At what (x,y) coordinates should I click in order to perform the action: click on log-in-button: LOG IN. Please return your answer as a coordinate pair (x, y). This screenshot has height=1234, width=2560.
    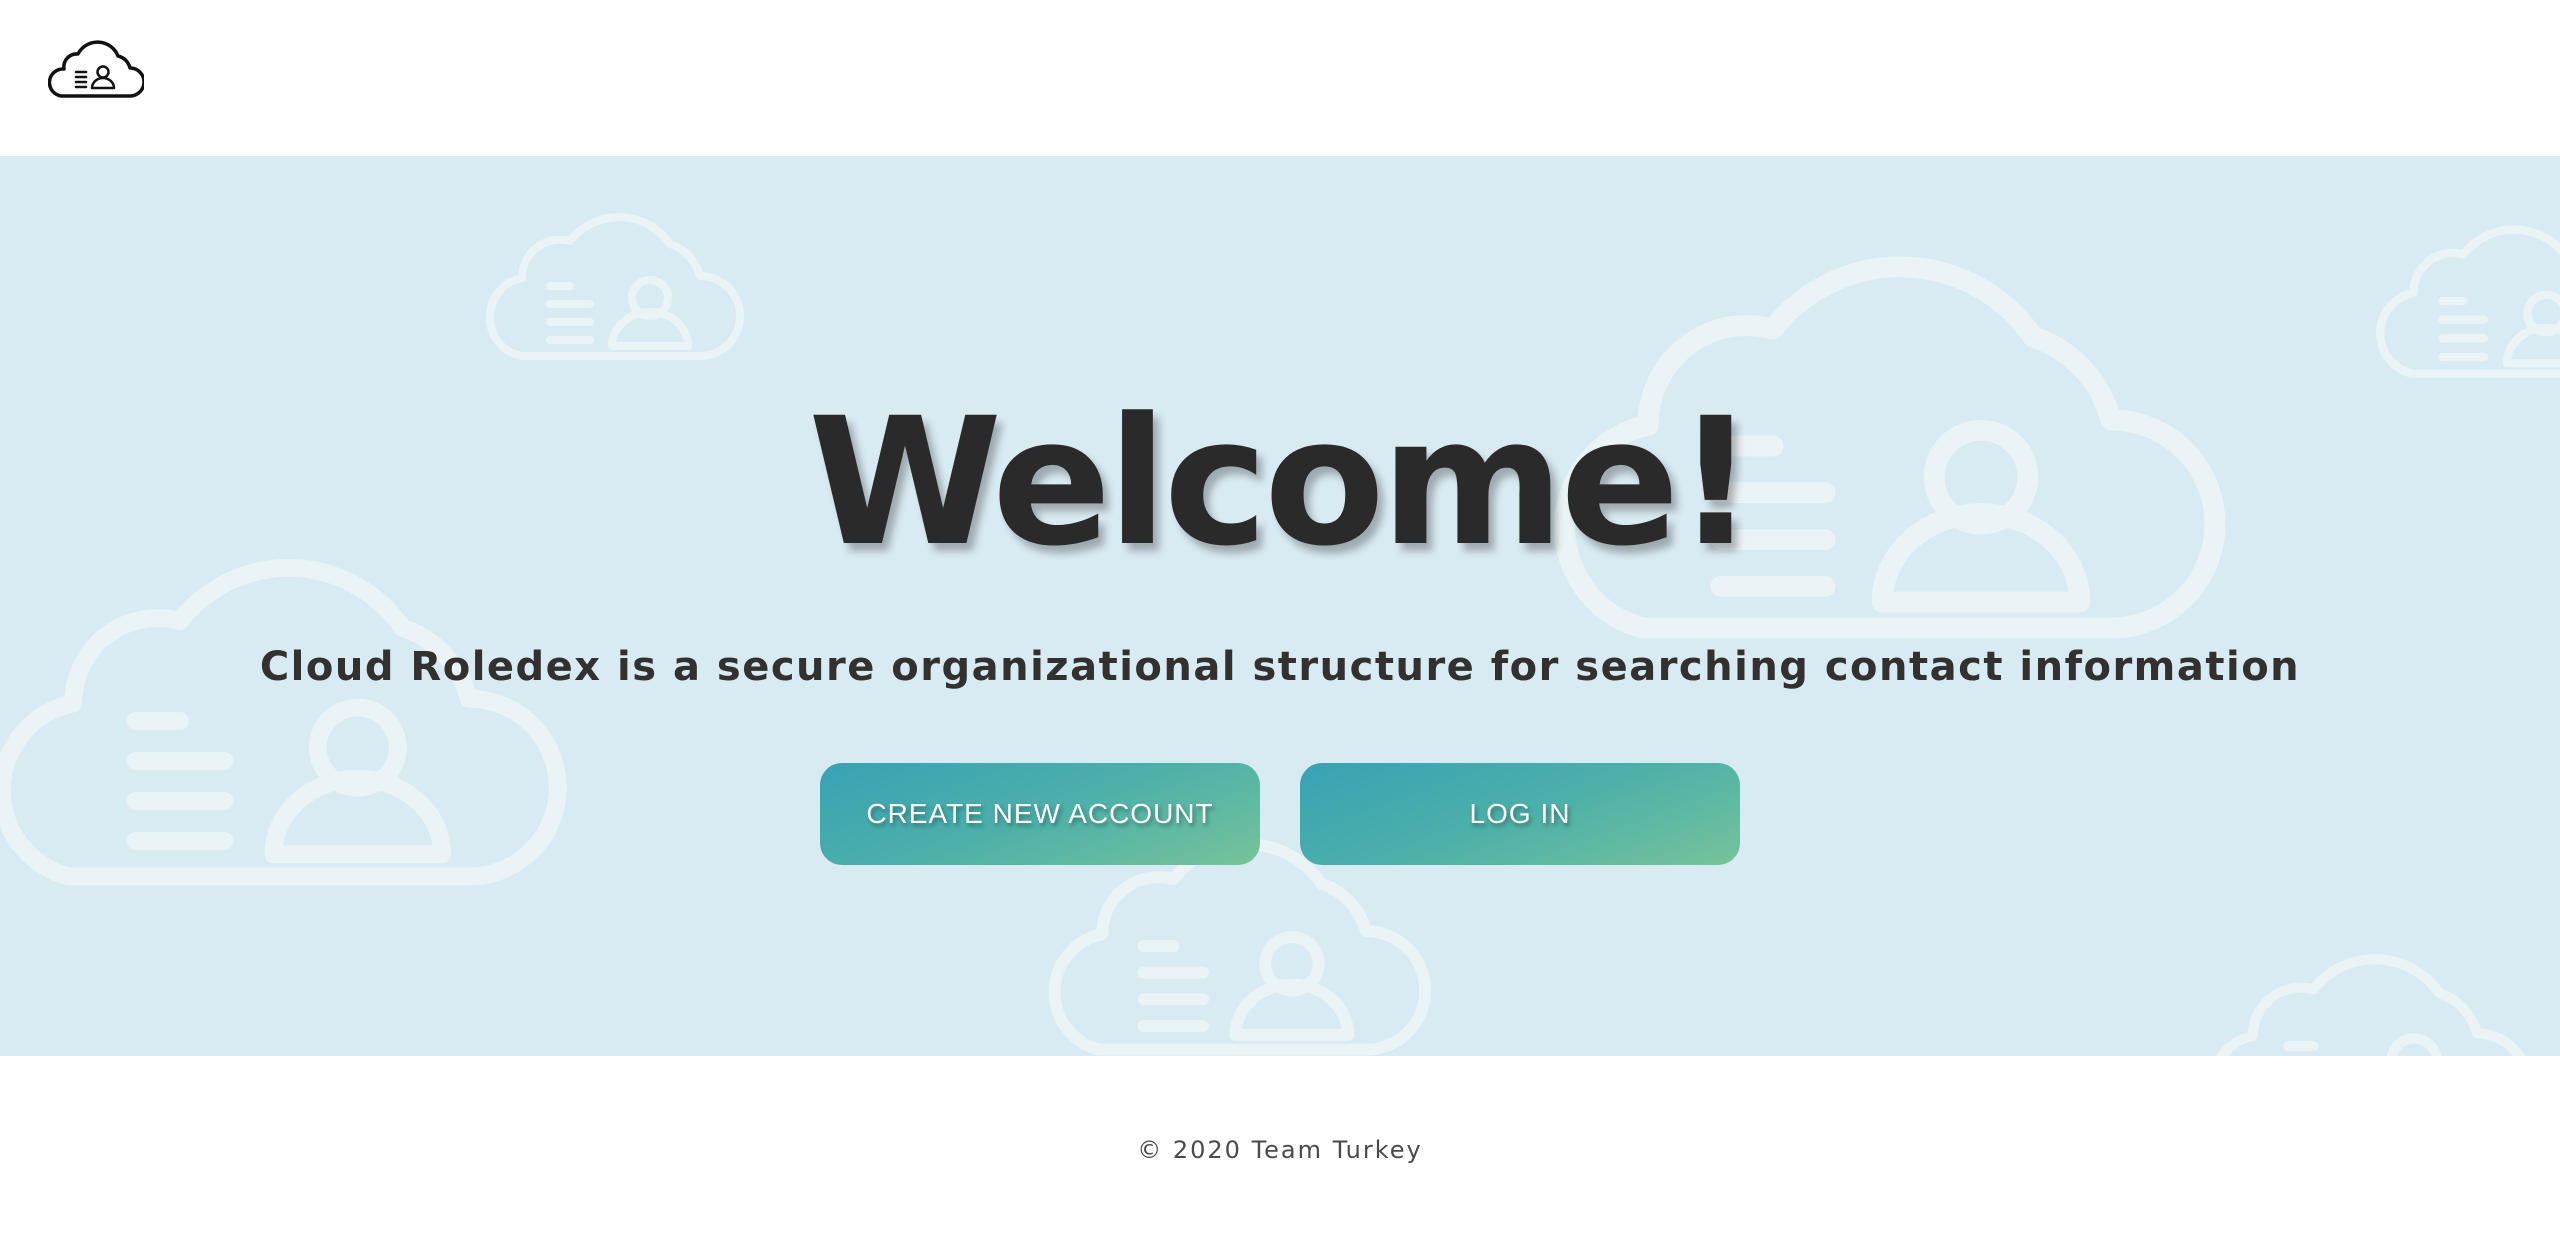
    Looking at the image, I should click on (1520, 814).